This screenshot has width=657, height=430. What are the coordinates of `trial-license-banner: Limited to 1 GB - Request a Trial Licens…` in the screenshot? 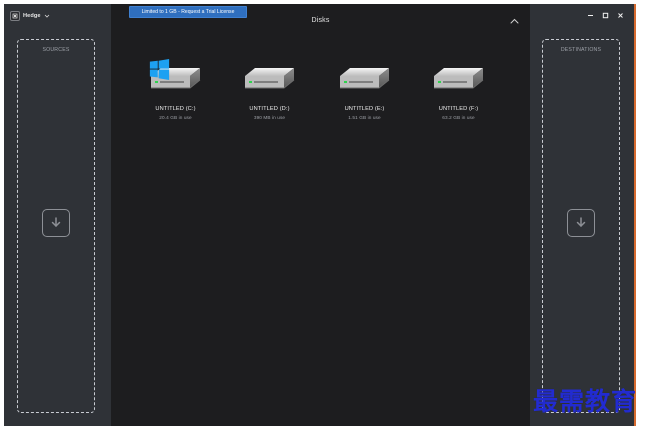 It's located at (188, 12).